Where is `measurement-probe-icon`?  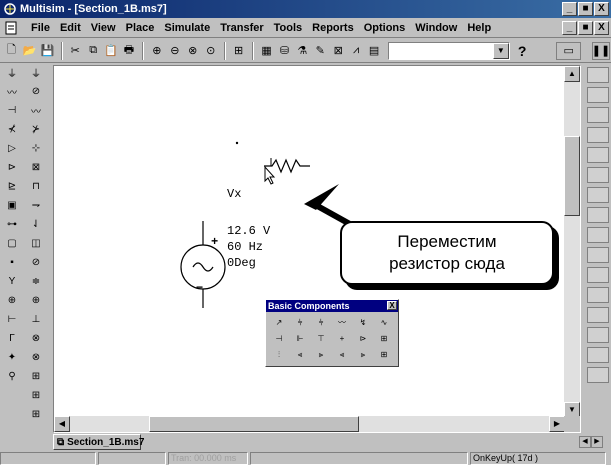
measurement-probe-icon is located at coordinates (598, 375).